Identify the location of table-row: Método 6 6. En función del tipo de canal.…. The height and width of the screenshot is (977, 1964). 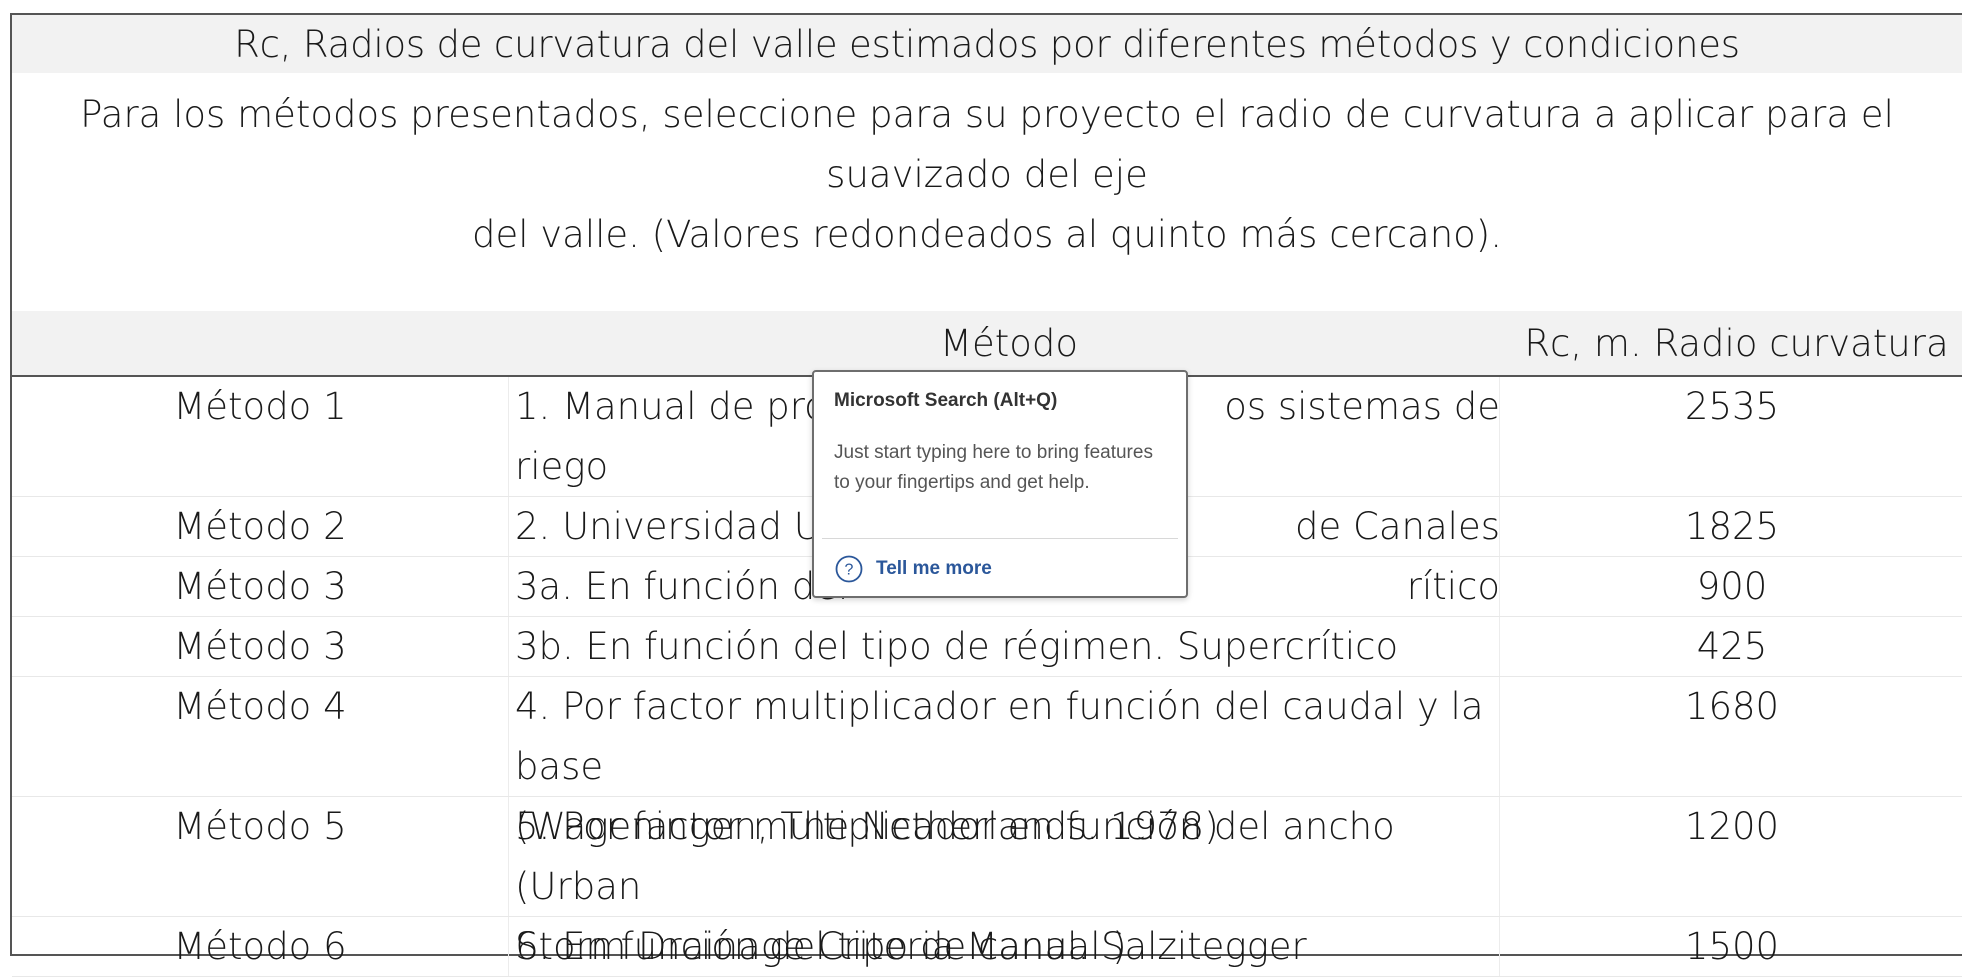
(987, 947).